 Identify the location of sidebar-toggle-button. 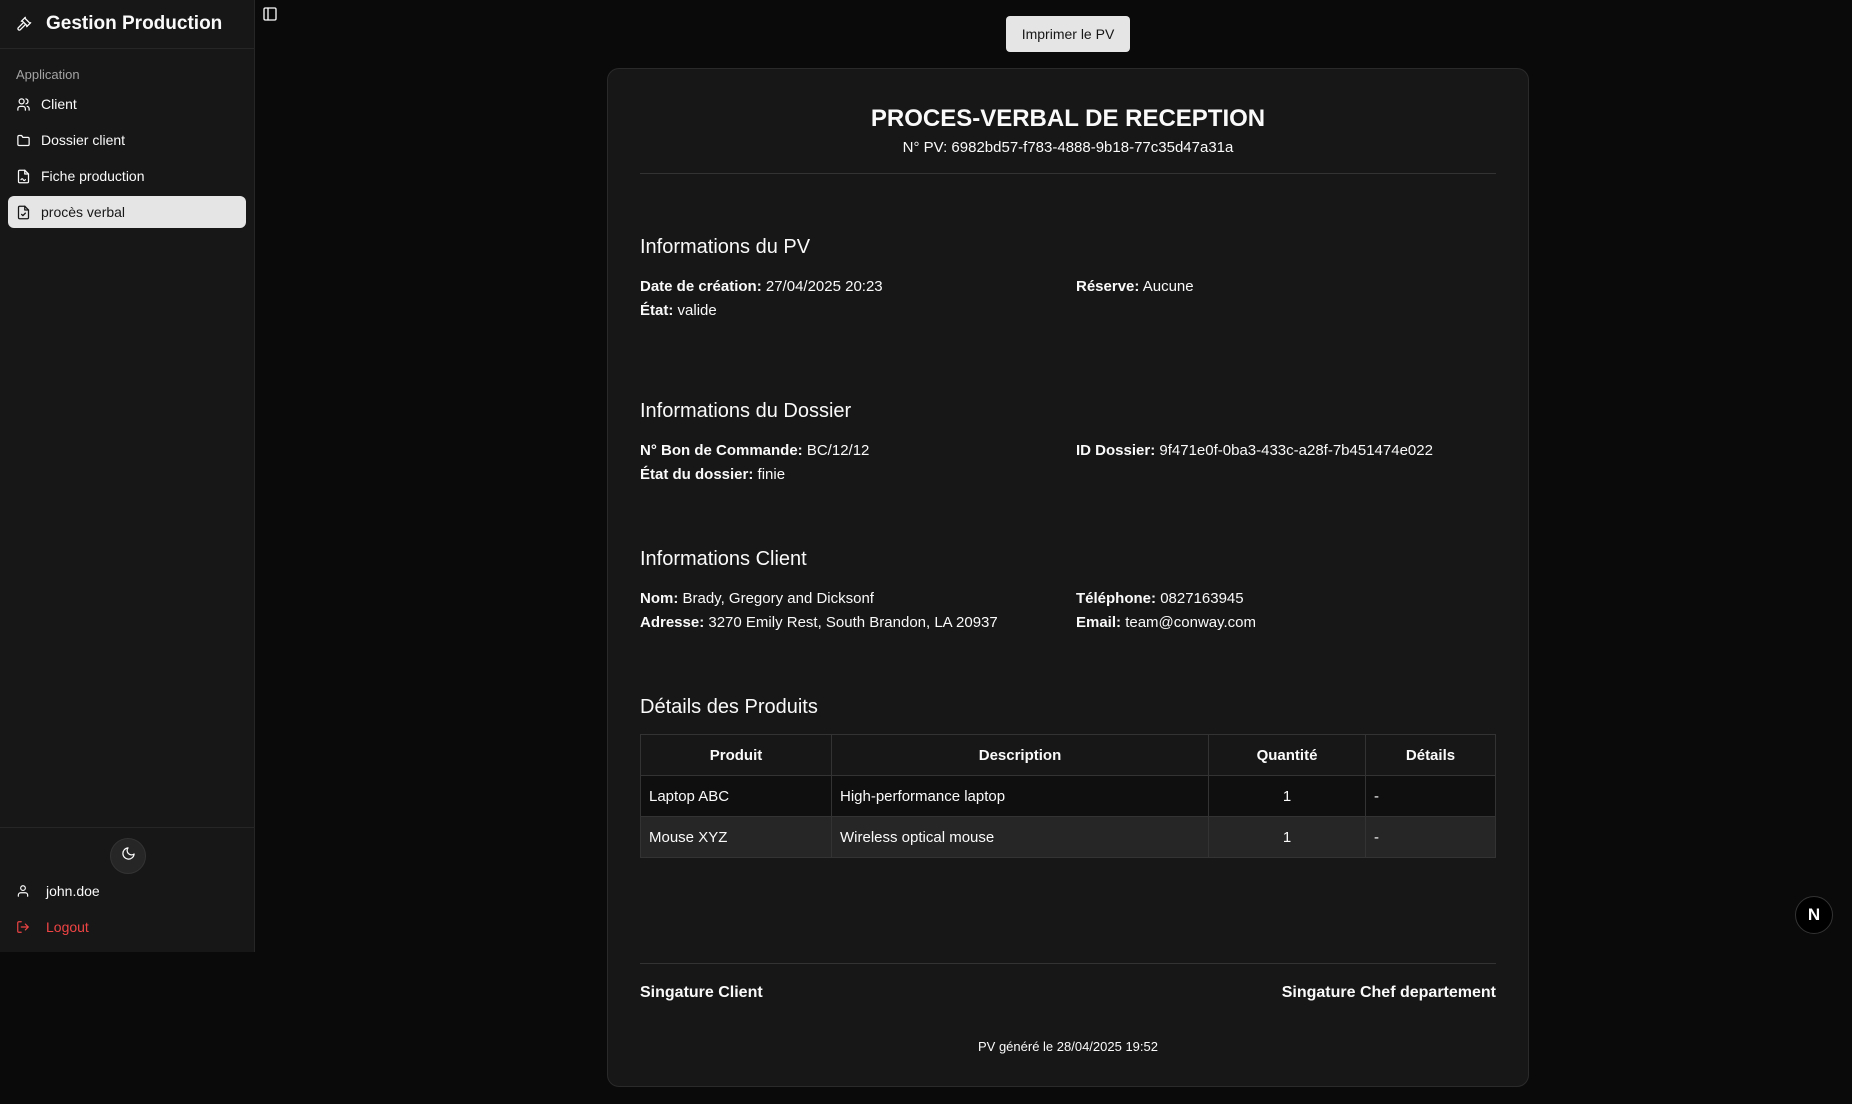
(270, 14).